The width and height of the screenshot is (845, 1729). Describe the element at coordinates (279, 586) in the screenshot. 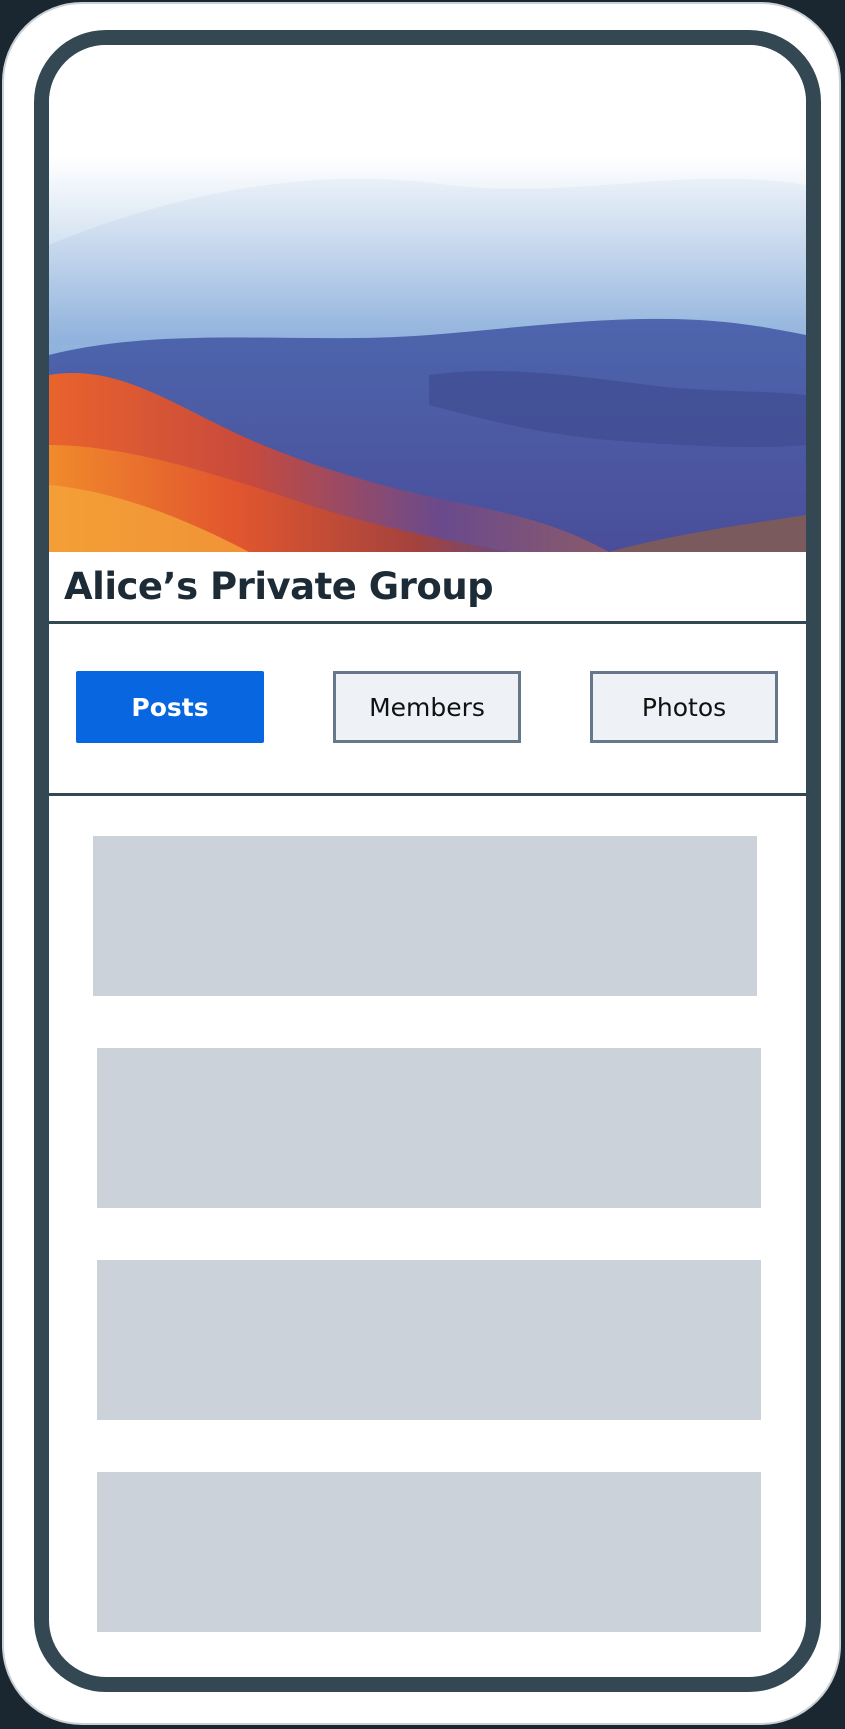

I see `group-title: Alice’s Private Group` at that location.